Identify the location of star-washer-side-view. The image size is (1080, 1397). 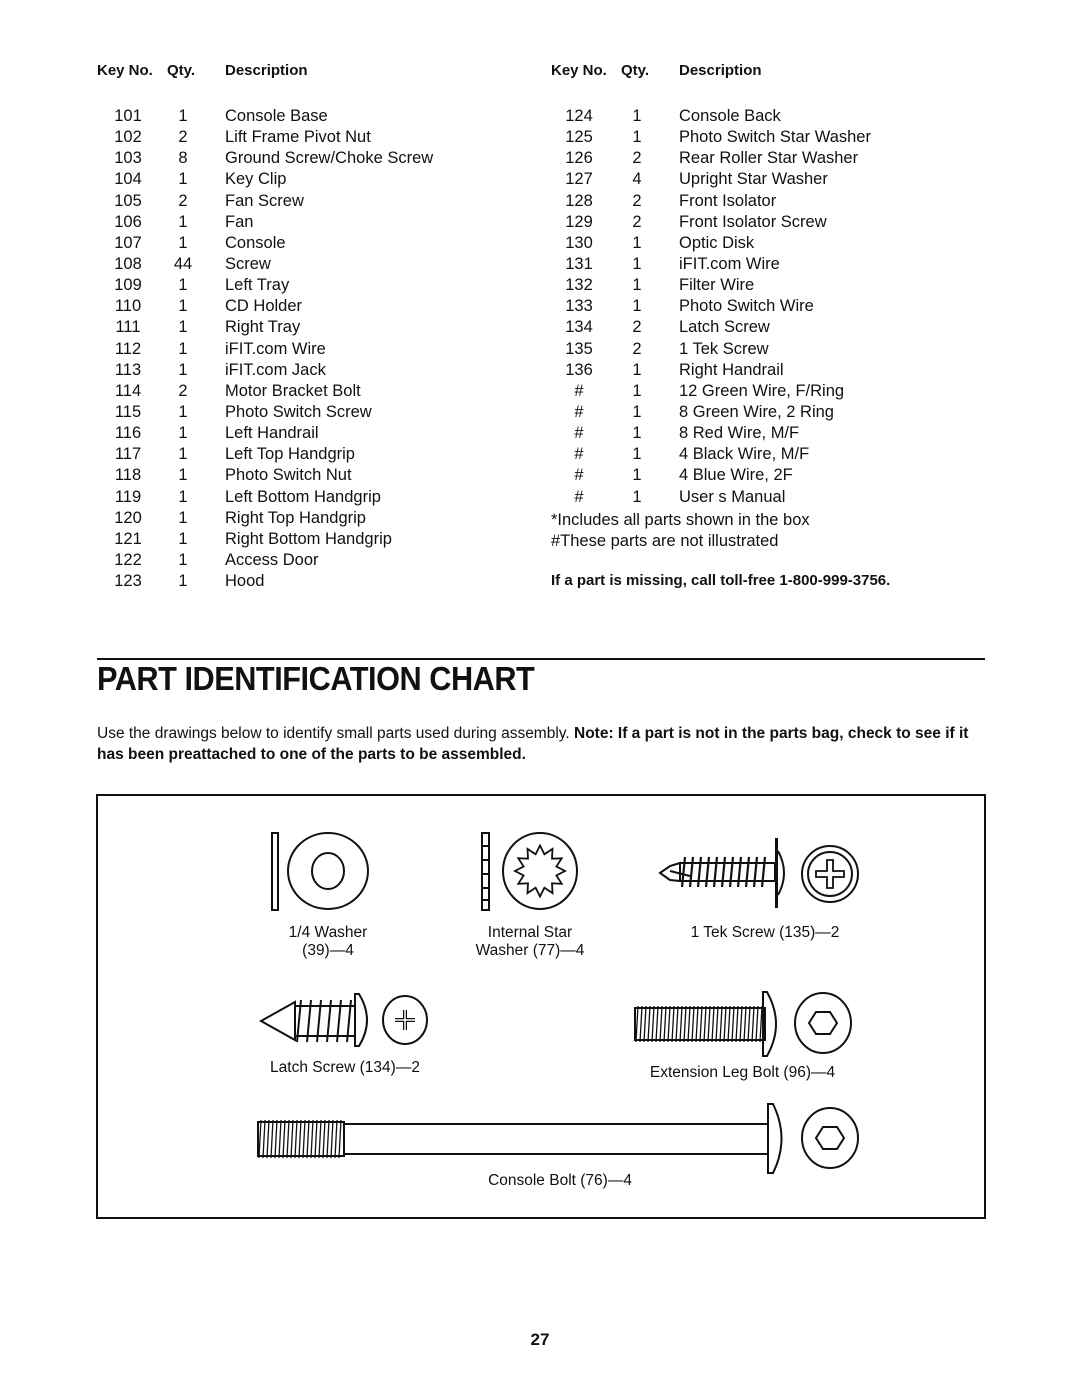
(485, 871).